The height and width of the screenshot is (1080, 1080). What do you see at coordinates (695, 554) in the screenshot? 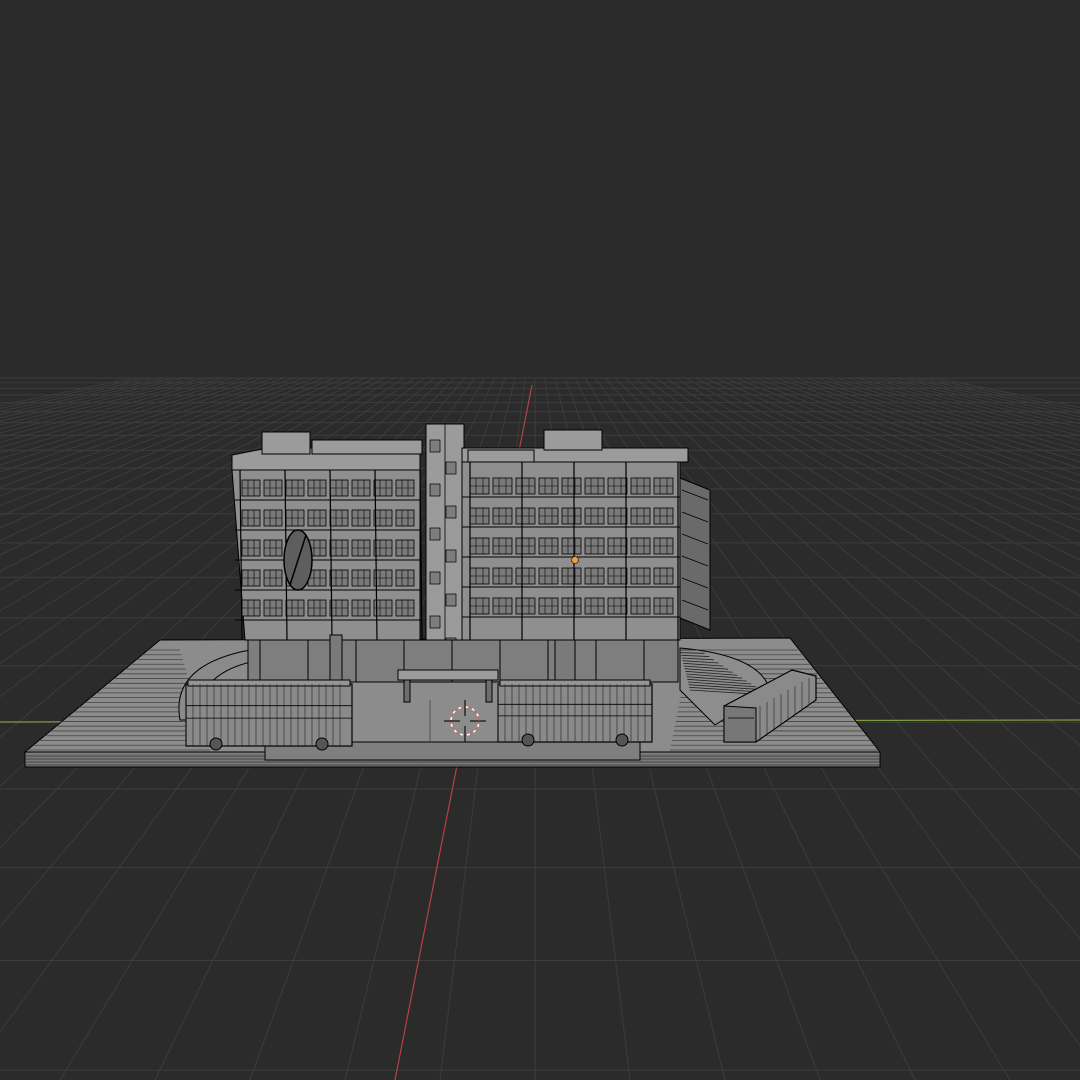
I see `side-panel` at bounding box center [695, 554].